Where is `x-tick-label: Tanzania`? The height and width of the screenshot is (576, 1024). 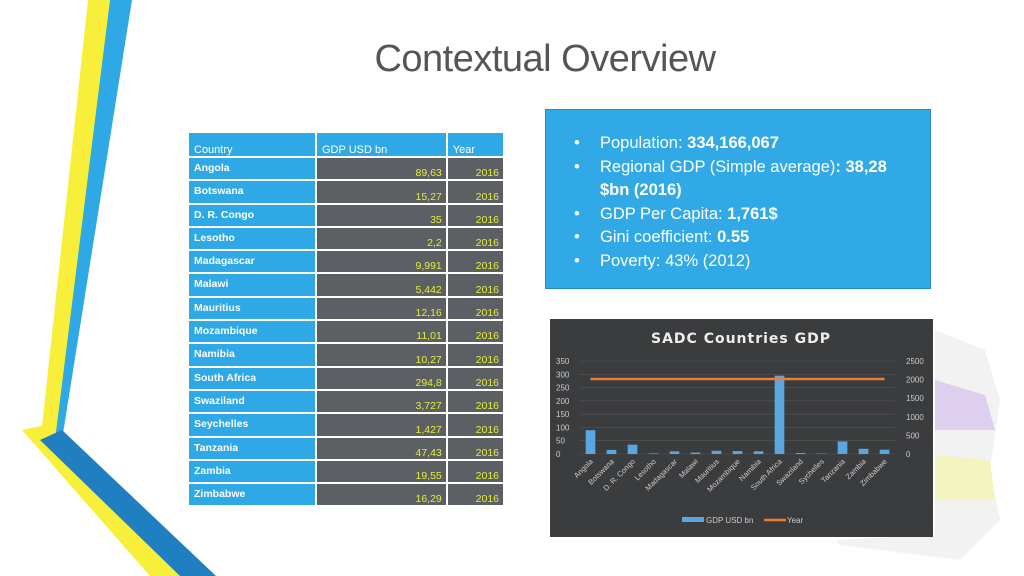 x-tick-label: Tanzania is located at coordinates (833, 470).